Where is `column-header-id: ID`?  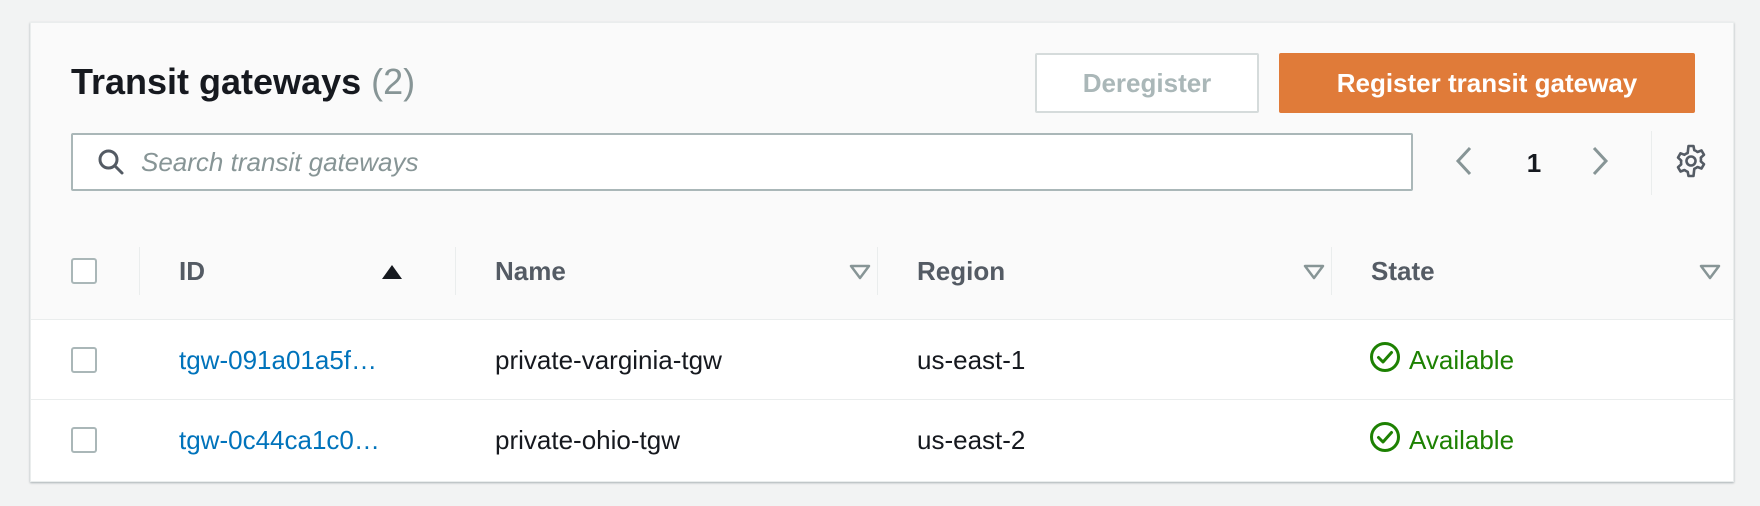
column-header-id: ID is located at coordinates (291, 271).